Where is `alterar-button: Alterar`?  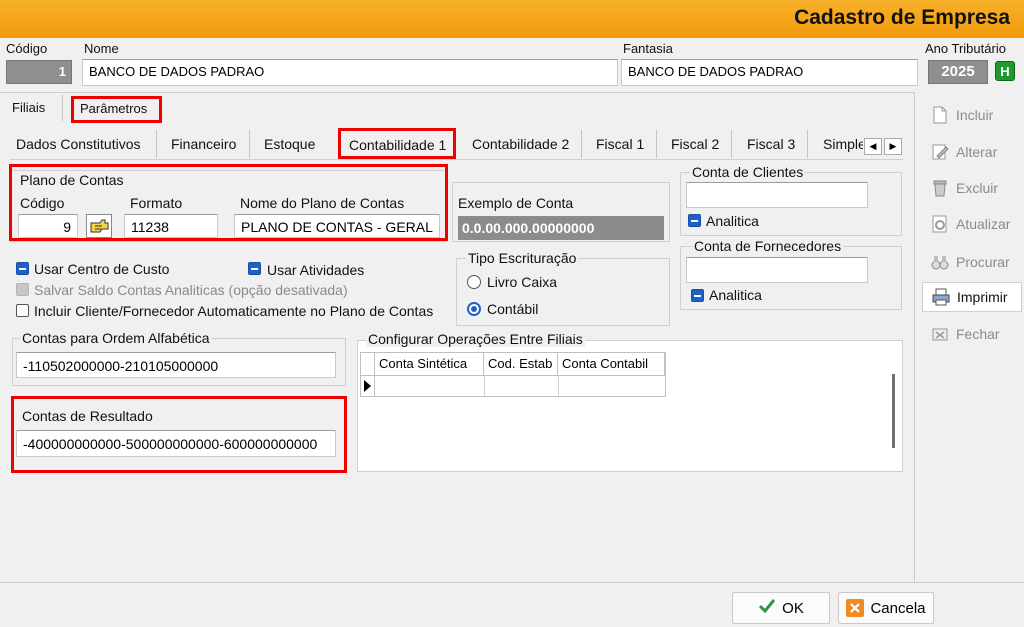
alterar-button: Alterar is located at coordinates (972, 152).